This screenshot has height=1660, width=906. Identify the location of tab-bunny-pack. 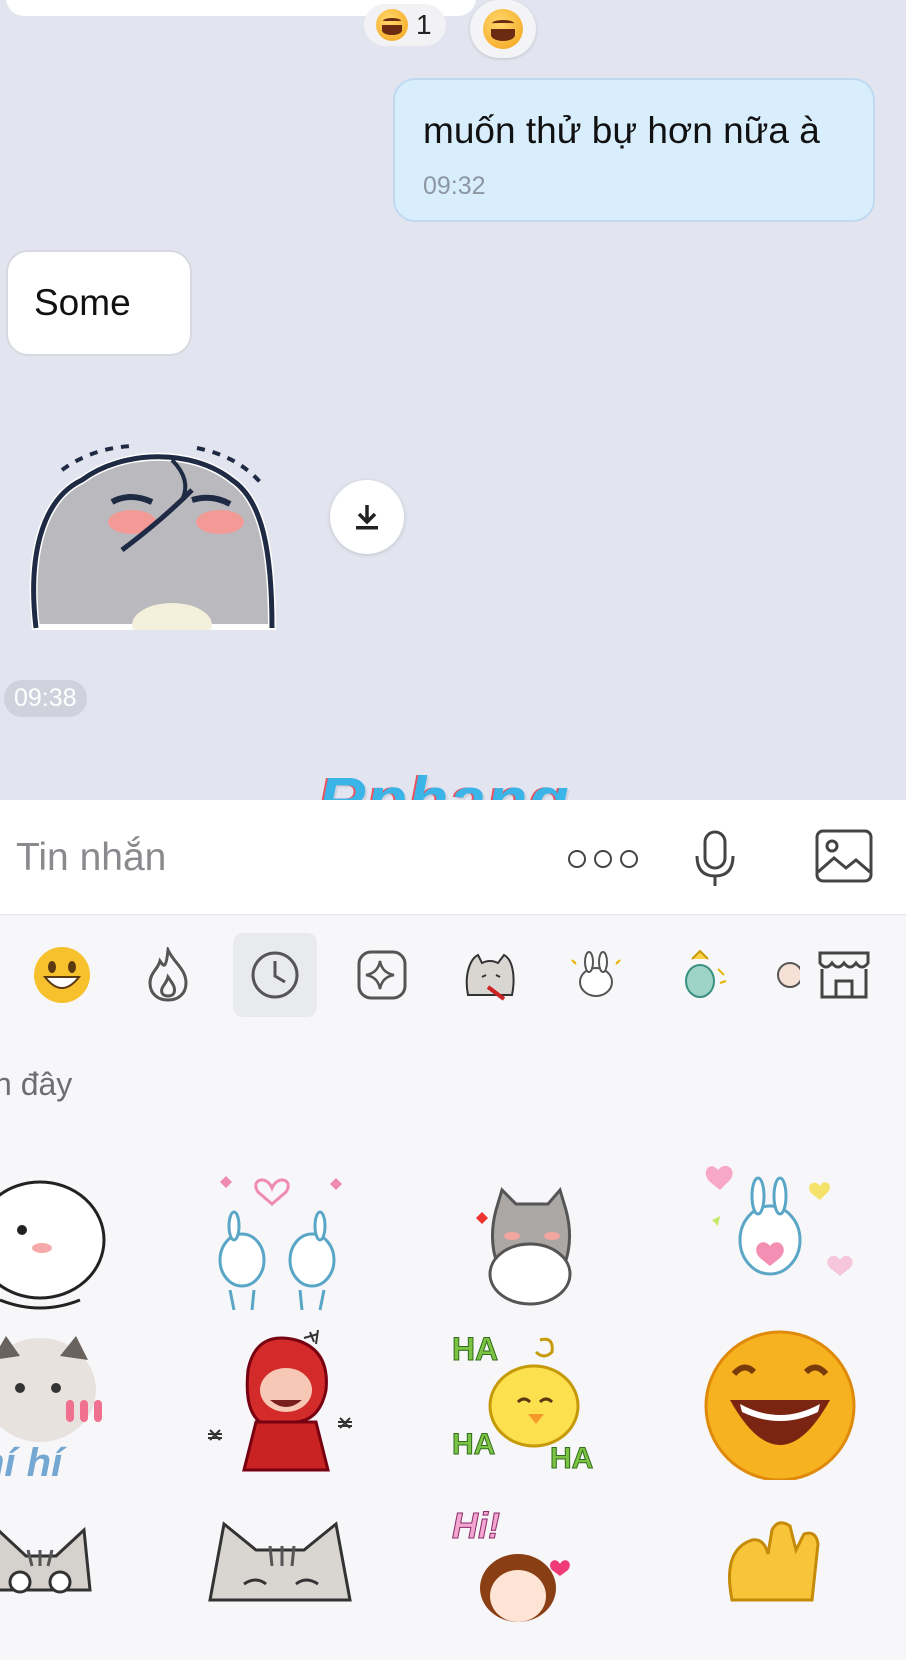
(596, 975).